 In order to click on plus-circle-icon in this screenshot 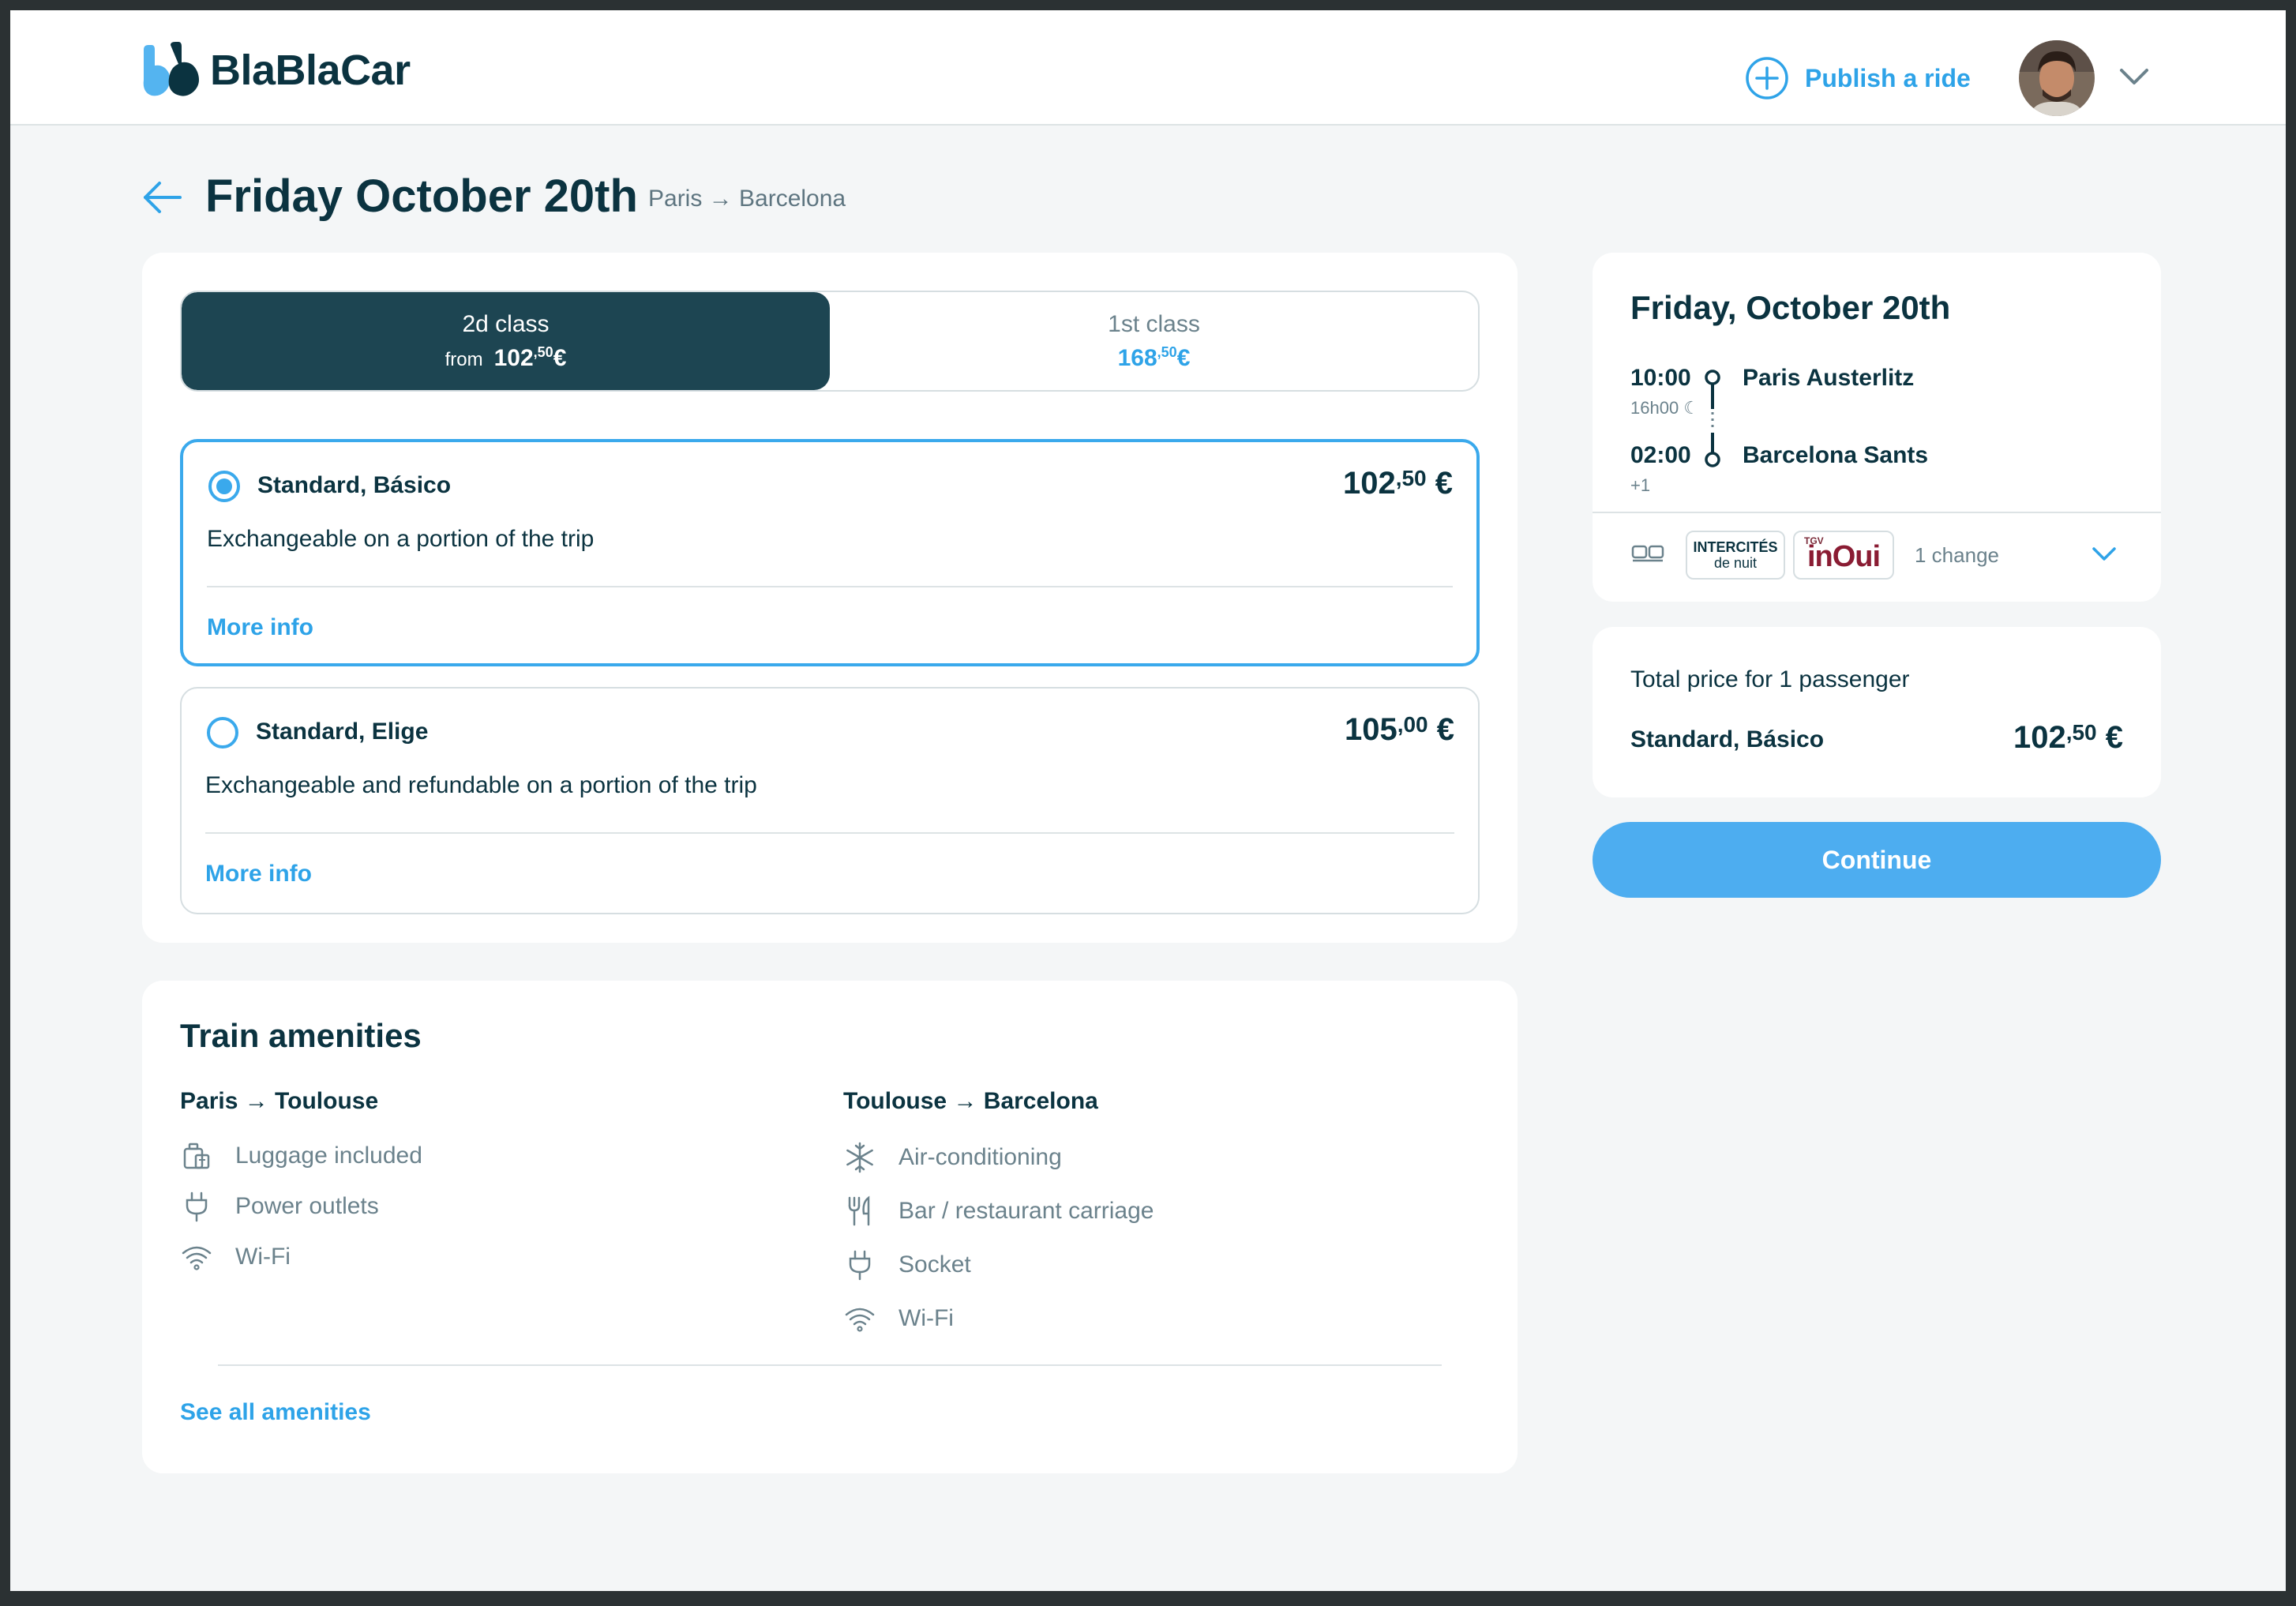, I will do `click(1767, 78)`.